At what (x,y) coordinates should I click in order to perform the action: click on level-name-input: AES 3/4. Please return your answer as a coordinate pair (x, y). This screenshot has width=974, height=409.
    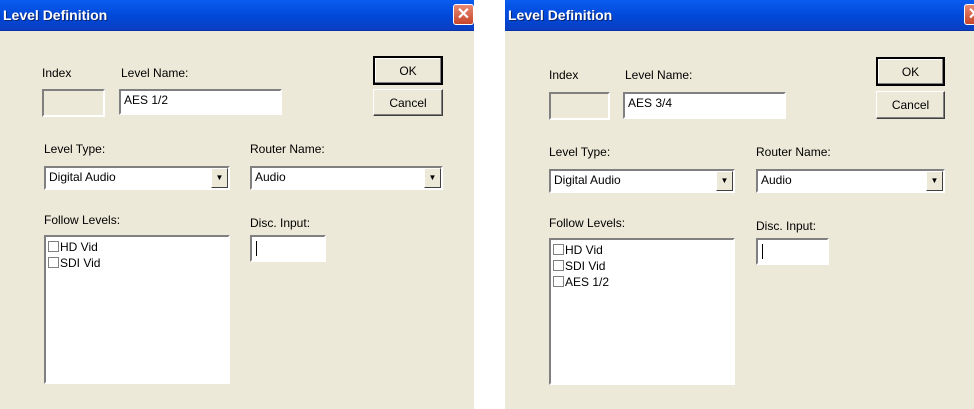
    Looking at the image, I should click on (704, 105).